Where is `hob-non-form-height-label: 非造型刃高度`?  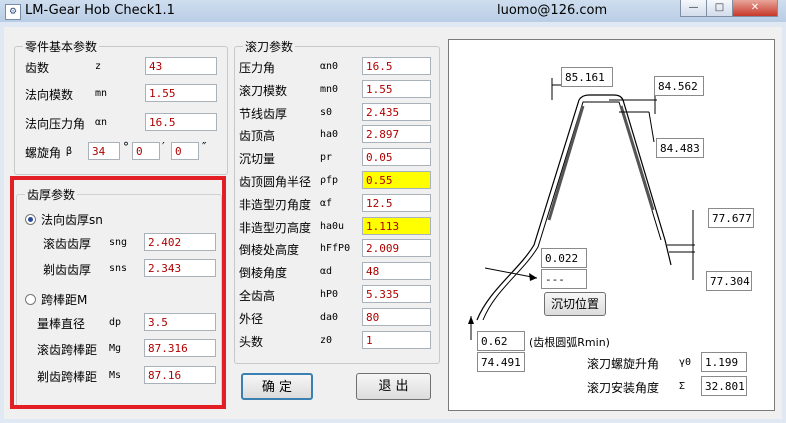 hob-non-form-height-label: 非造型刃高度 is located at coordinates (275, 227).